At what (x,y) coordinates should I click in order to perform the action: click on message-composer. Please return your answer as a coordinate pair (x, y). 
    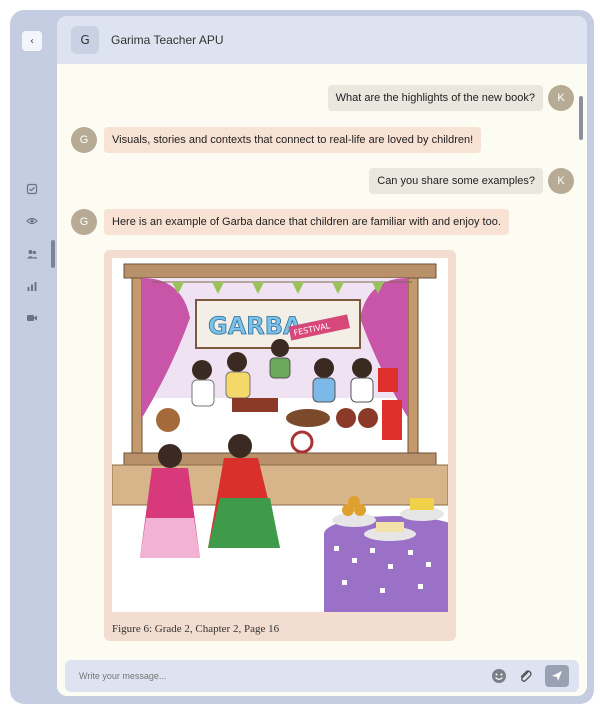
    Looking at the image, I should click on (322, 676).